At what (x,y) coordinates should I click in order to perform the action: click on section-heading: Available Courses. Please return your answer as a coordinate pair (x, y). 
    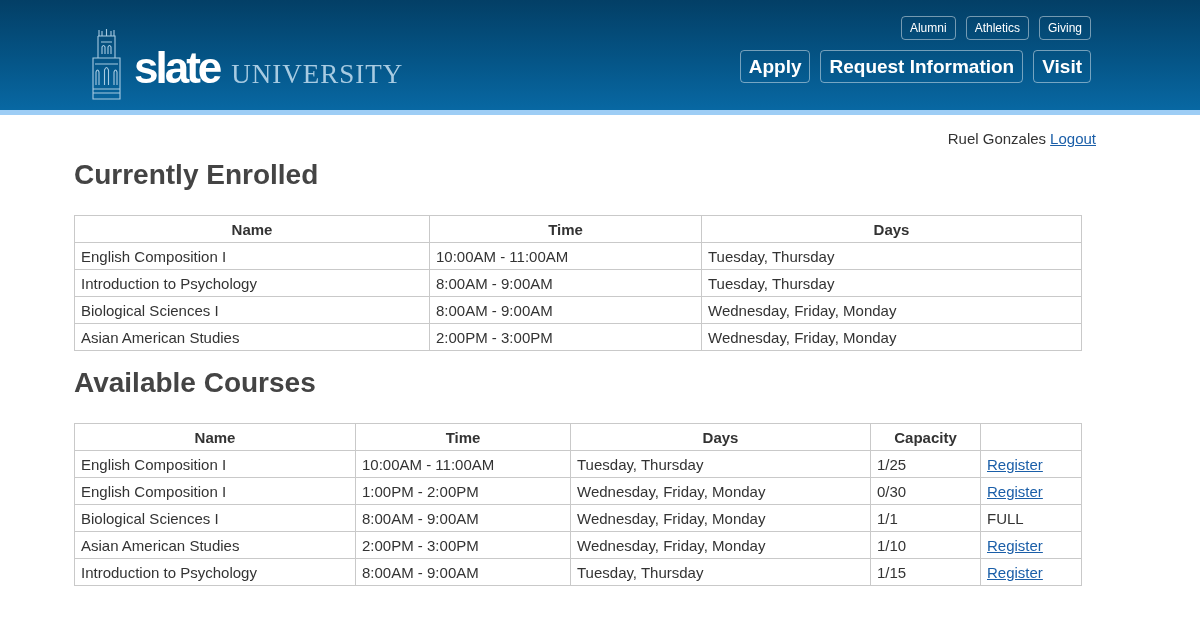
    Looking at the image, I should click on (195, 383).